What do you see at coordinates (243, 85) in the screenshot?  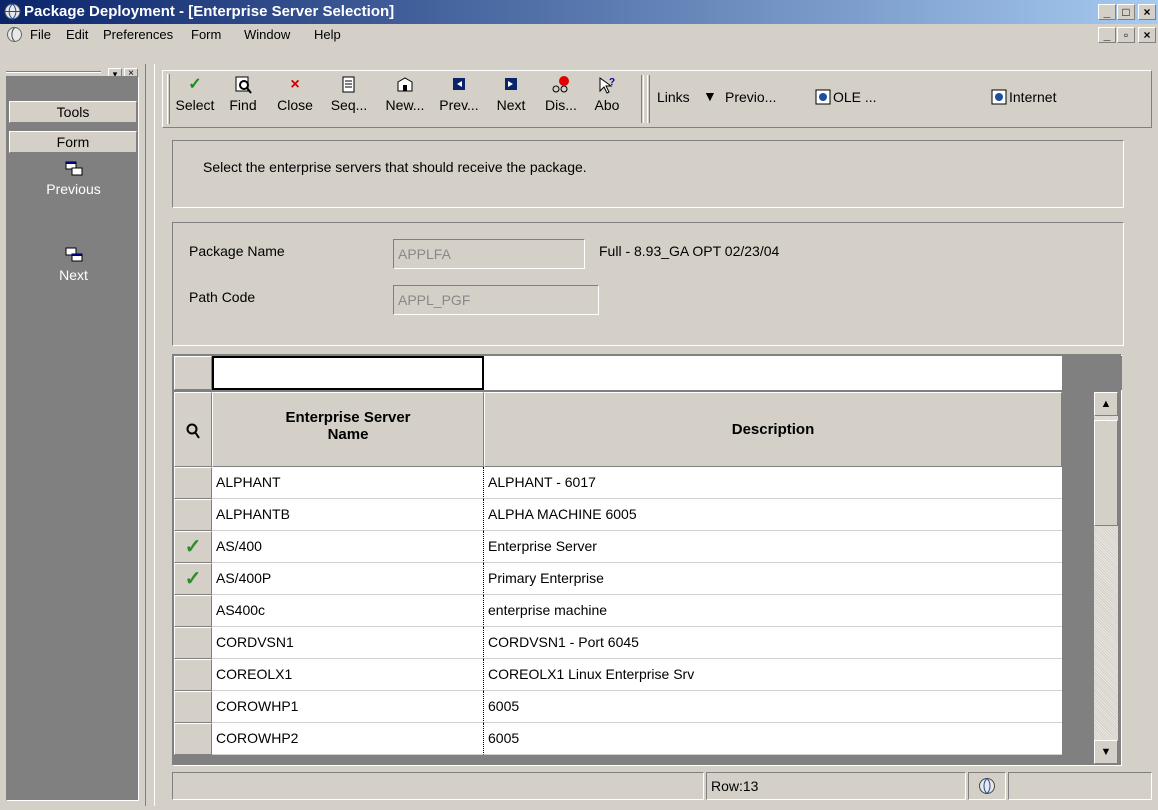 I see `find-icon` at bounding box center [243, 85].